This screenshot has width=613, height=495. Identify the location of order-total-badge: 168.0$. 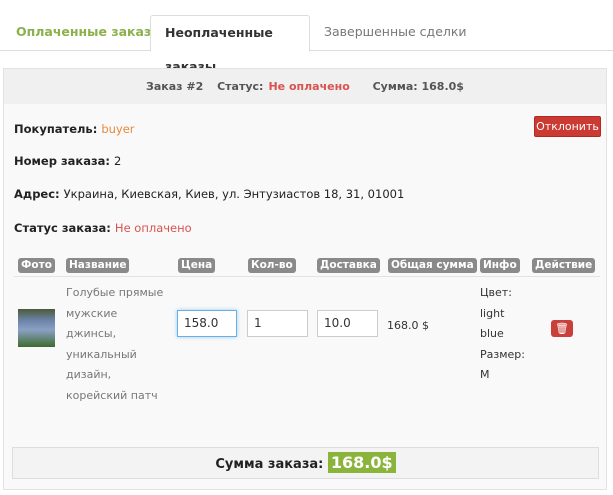
(361, 462).